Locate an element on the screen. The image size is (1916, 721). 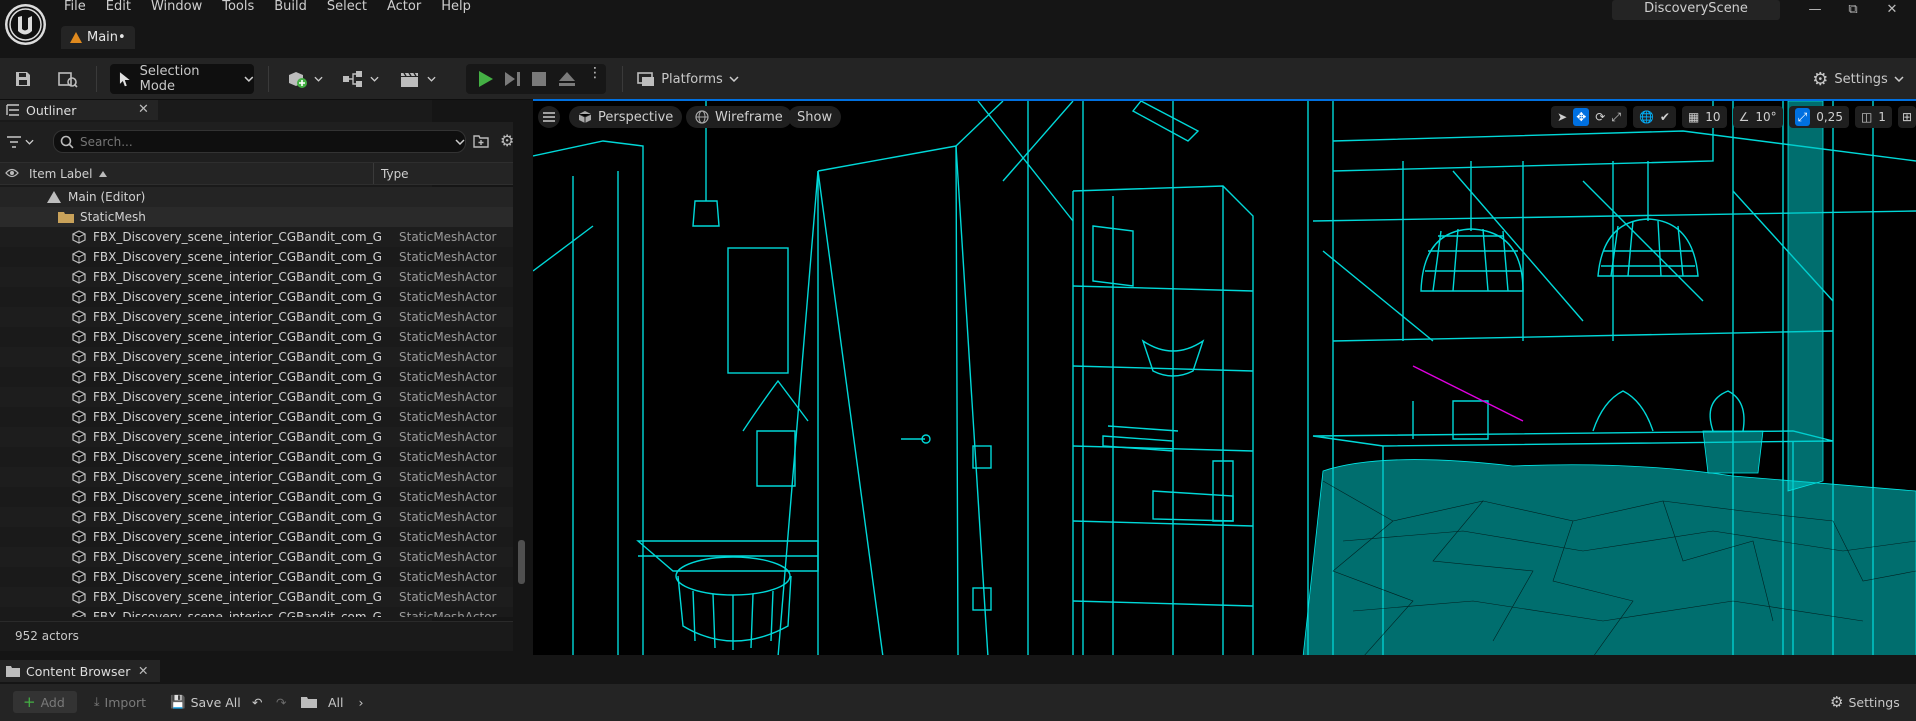
outliner-search is located at coordinates (259, 141).